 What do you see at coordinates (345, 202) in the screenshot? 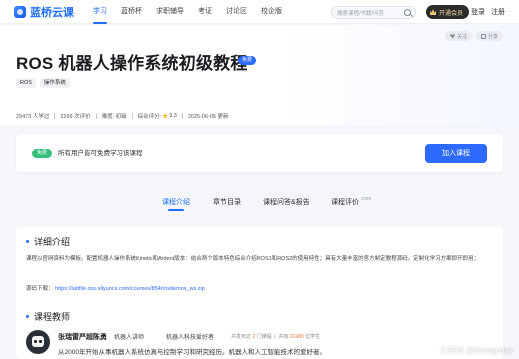
I see `tab-reviews-label: 课程评价` at bounding box center [345, 202].